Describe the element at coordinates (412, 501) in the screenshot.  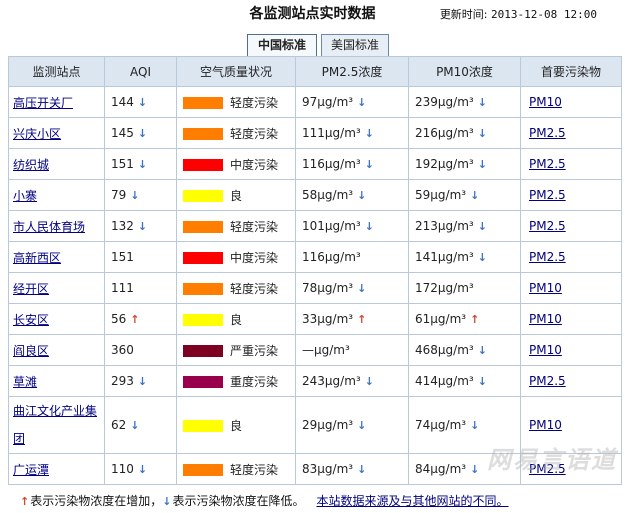
I see `data-source-link: 本站数据来源及与其他网站的不同。` at that location.